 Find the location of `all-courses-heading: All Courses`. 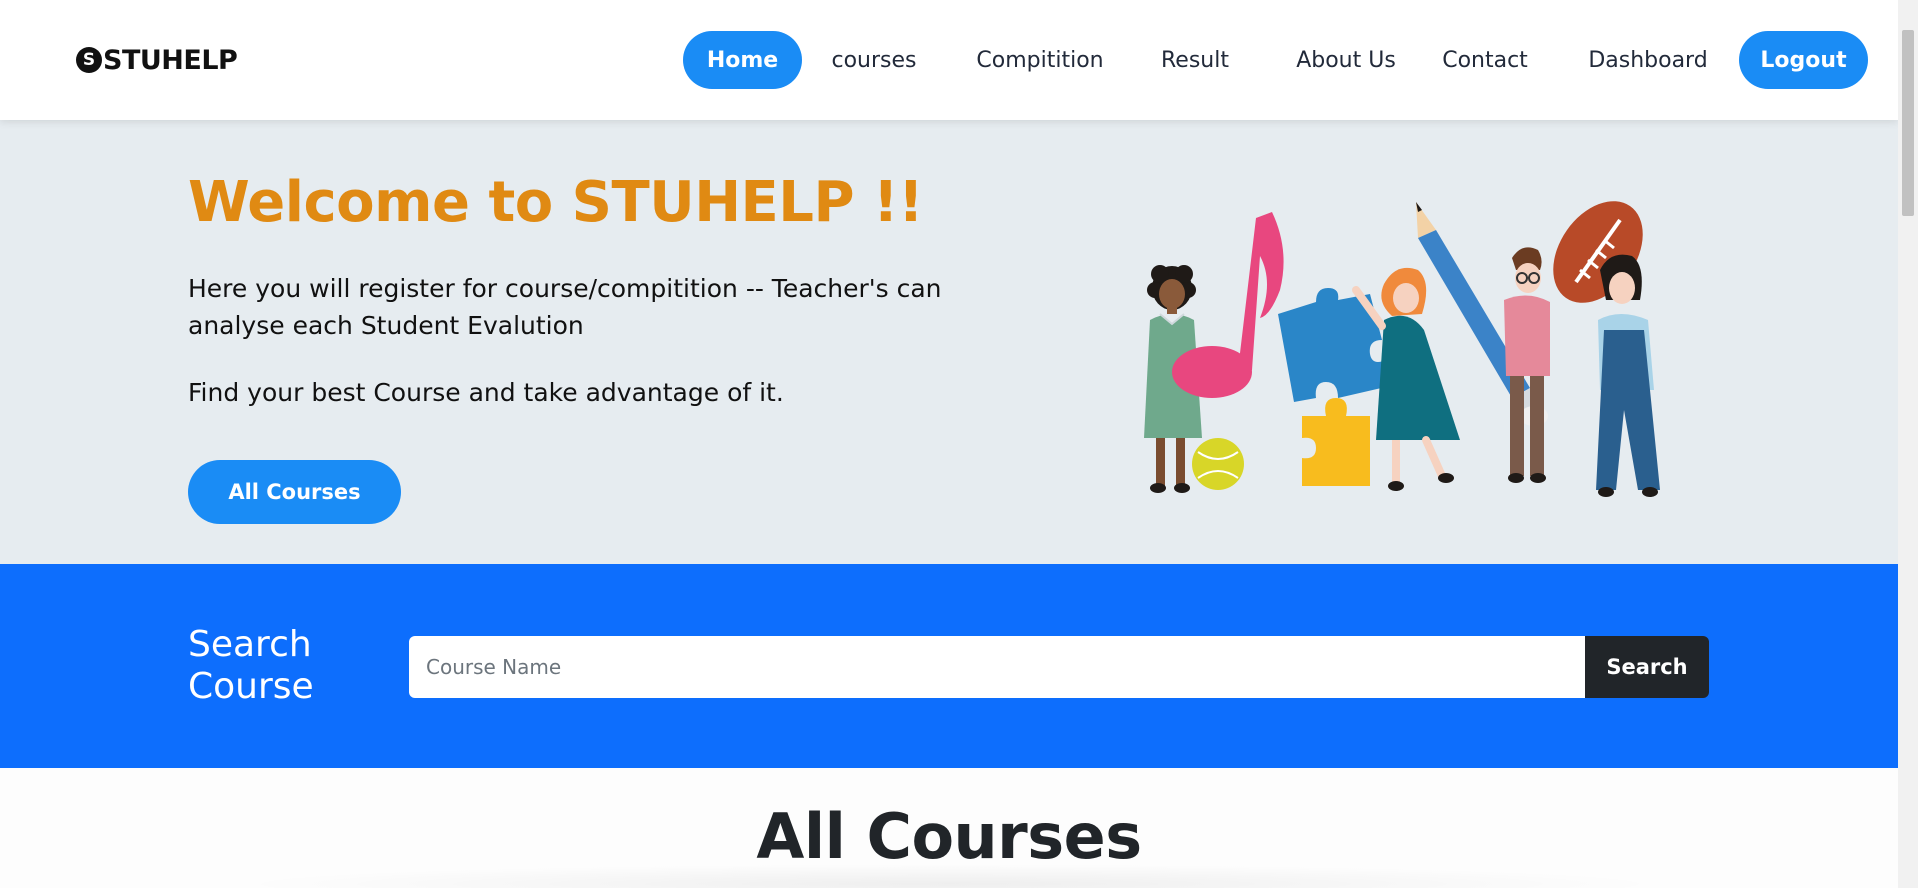

all-courses-heading: All Courses is located at coordinates (949, 836).